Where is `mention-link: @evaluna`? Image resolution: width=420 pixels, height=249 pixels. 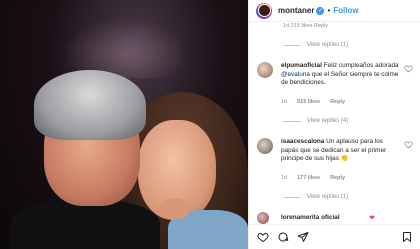 mention-link: @evaluna is located at coordinates (295, 74).